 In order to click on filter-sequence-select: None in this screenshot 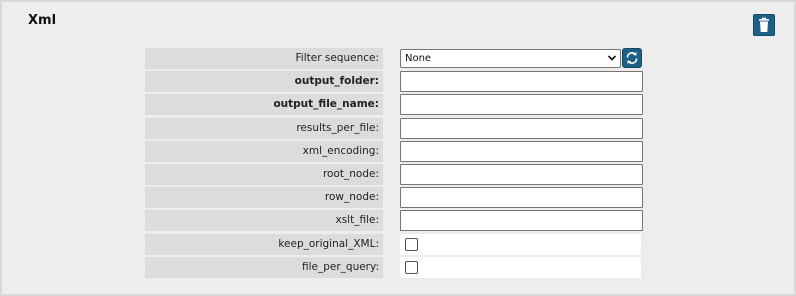, I will do `click(510, 58)`.